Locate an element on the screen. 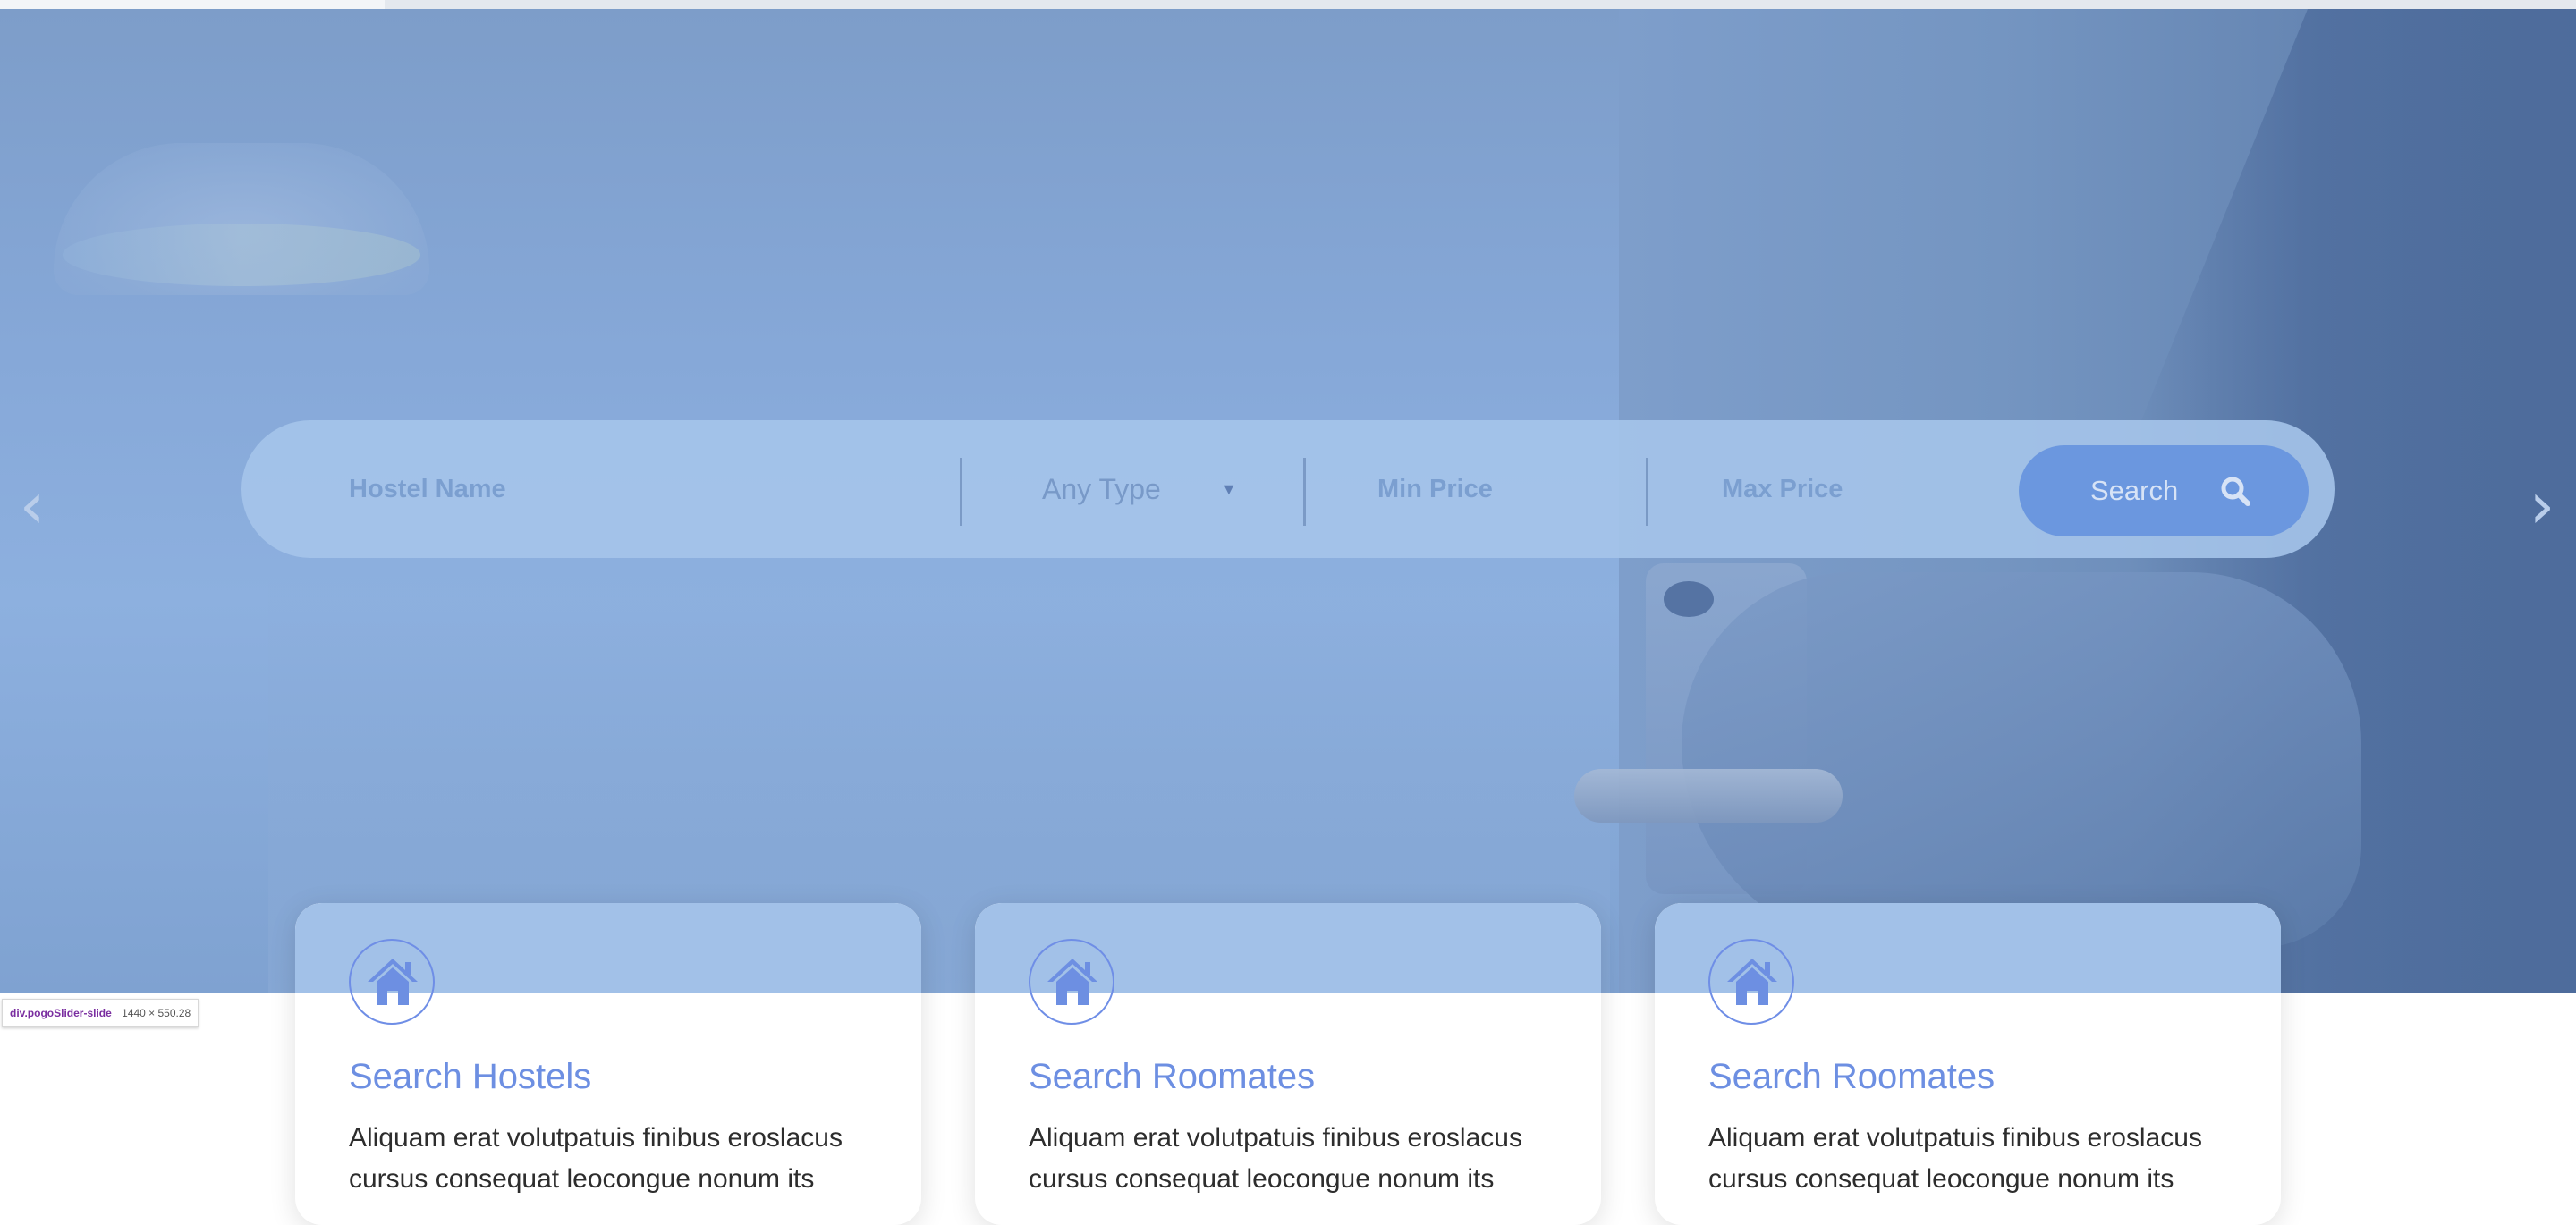  devtools-selector: div.pogoSlider-slide is located at coordinates (61, 1013).